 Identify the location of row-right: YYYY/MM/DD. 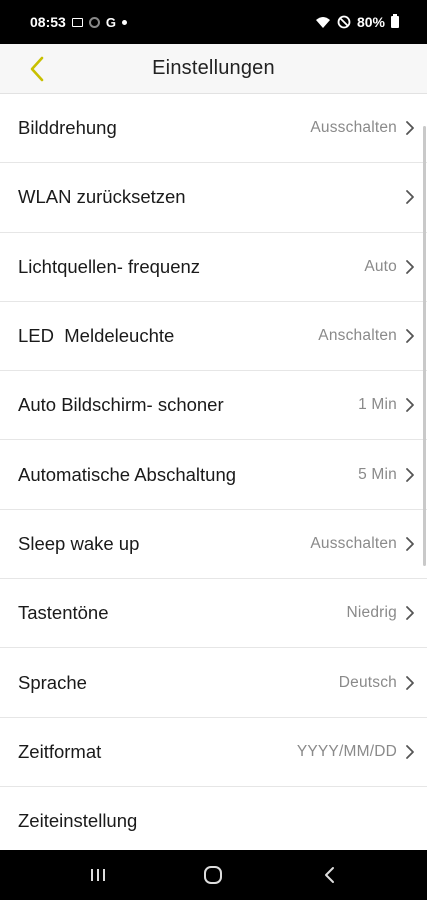
(357, 752).